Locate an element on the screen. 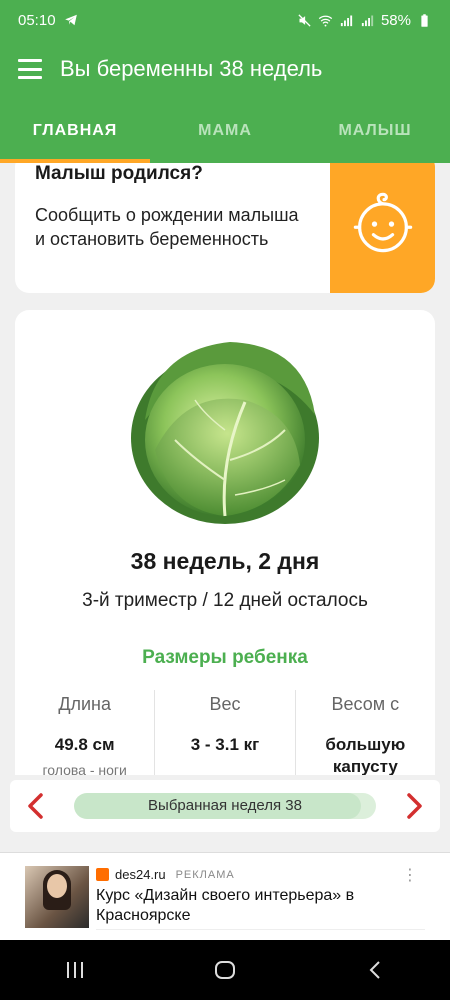 The width and height of the screenshot is (450, 1000). stat-size-compare-label: Весом с is located at coordinates (365, 704).